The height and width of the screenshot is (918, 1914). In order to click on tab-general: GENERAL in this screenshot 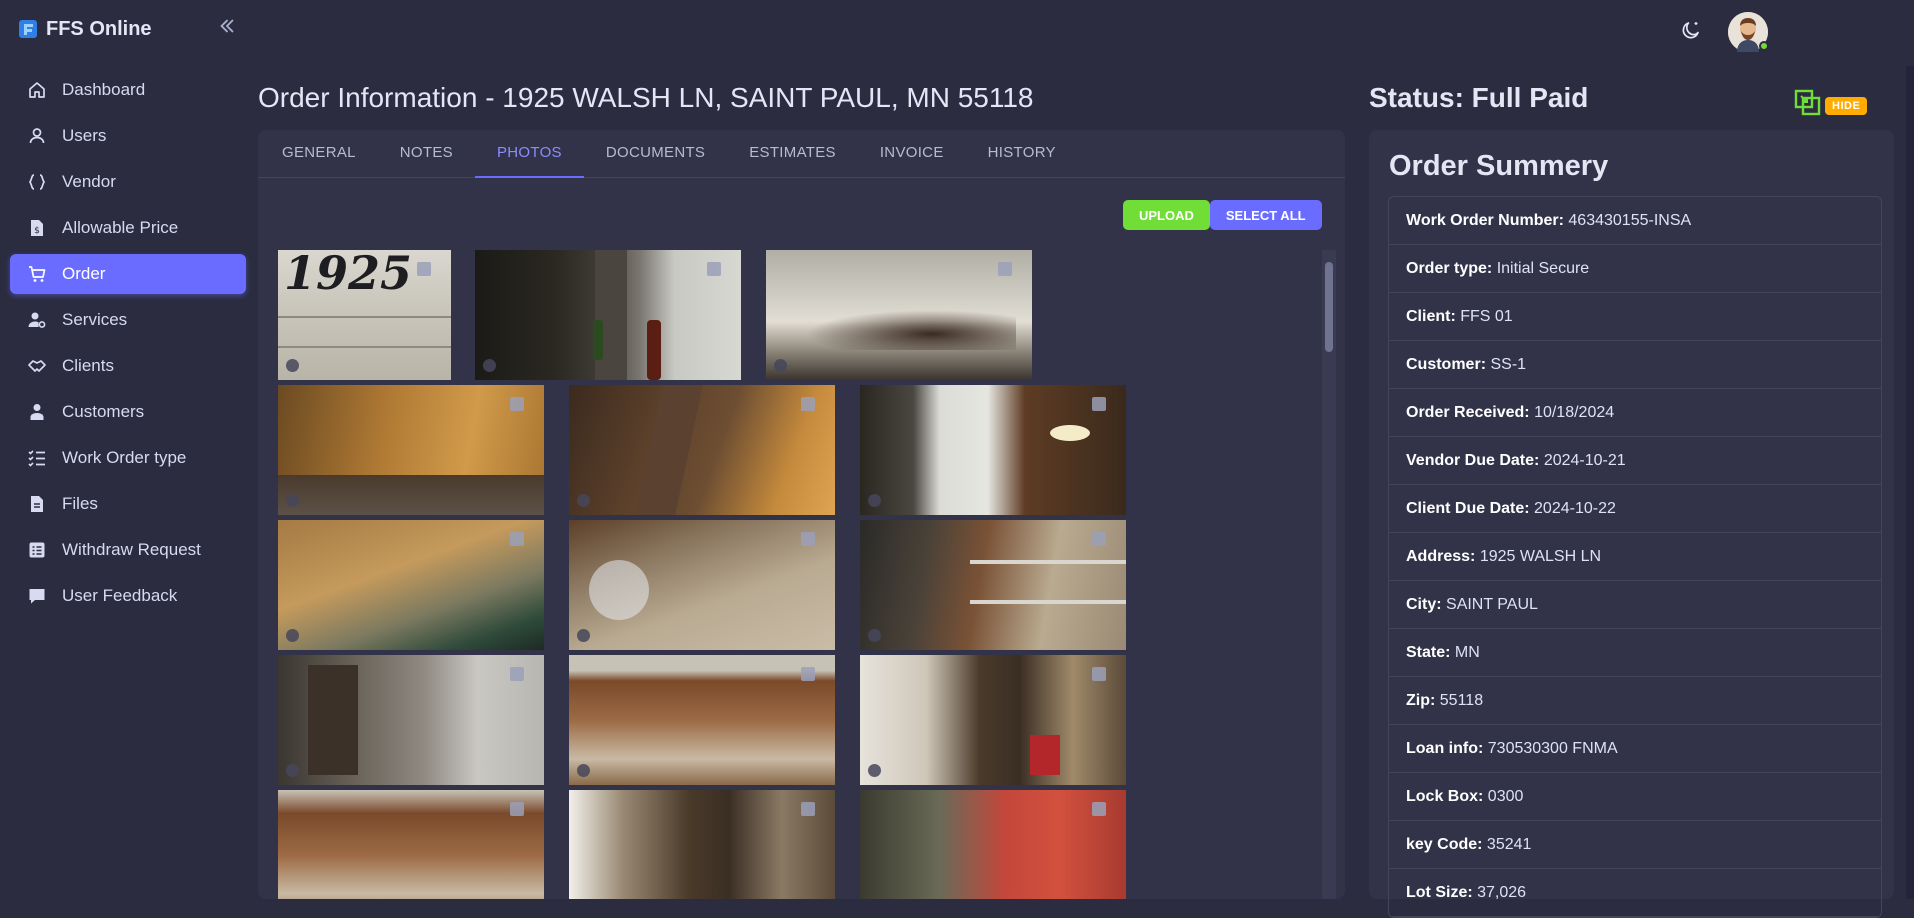, I will do `click(319, 154)`.